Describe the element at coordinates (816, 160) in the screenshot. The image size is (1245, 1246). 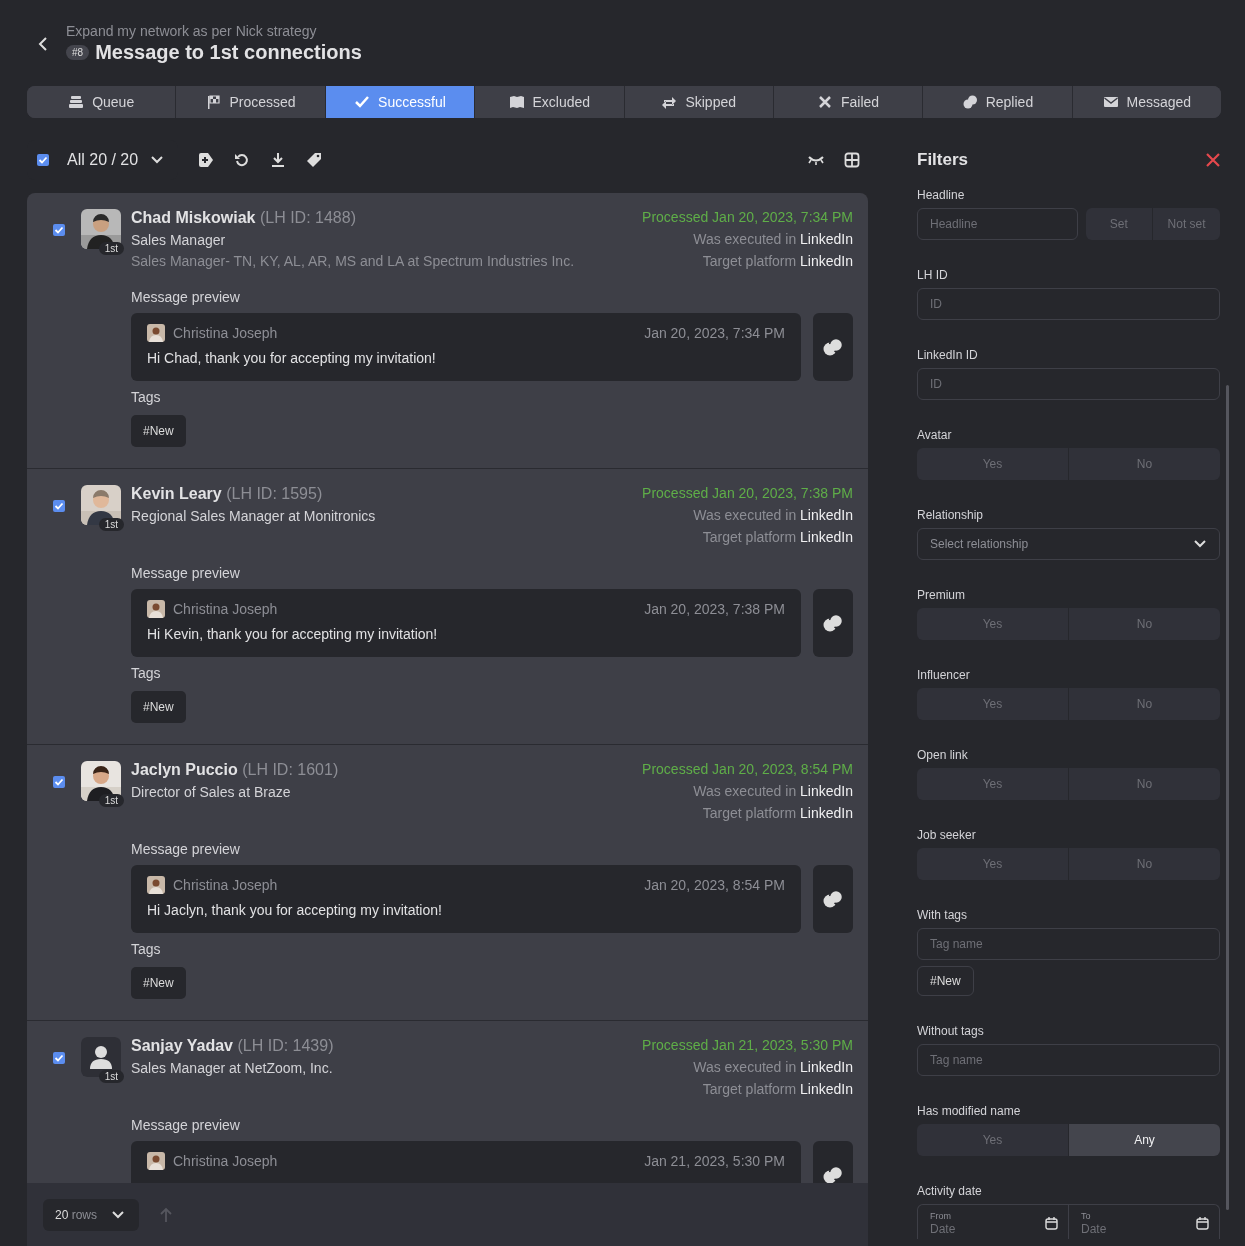
I see `hidden-eye-icon` at that location.